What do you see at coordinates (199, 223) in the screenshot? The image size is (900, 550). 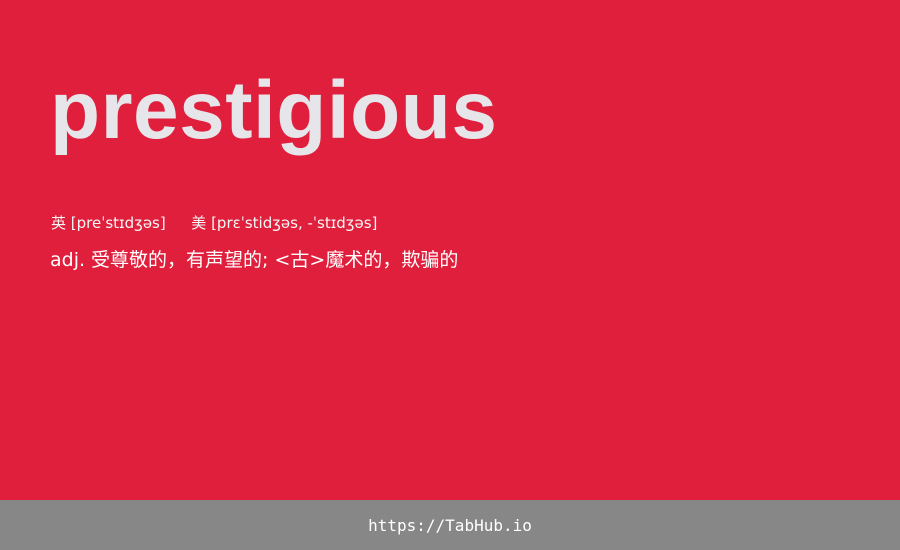 I see `us-label: 美` at bounding box center [199, 223].